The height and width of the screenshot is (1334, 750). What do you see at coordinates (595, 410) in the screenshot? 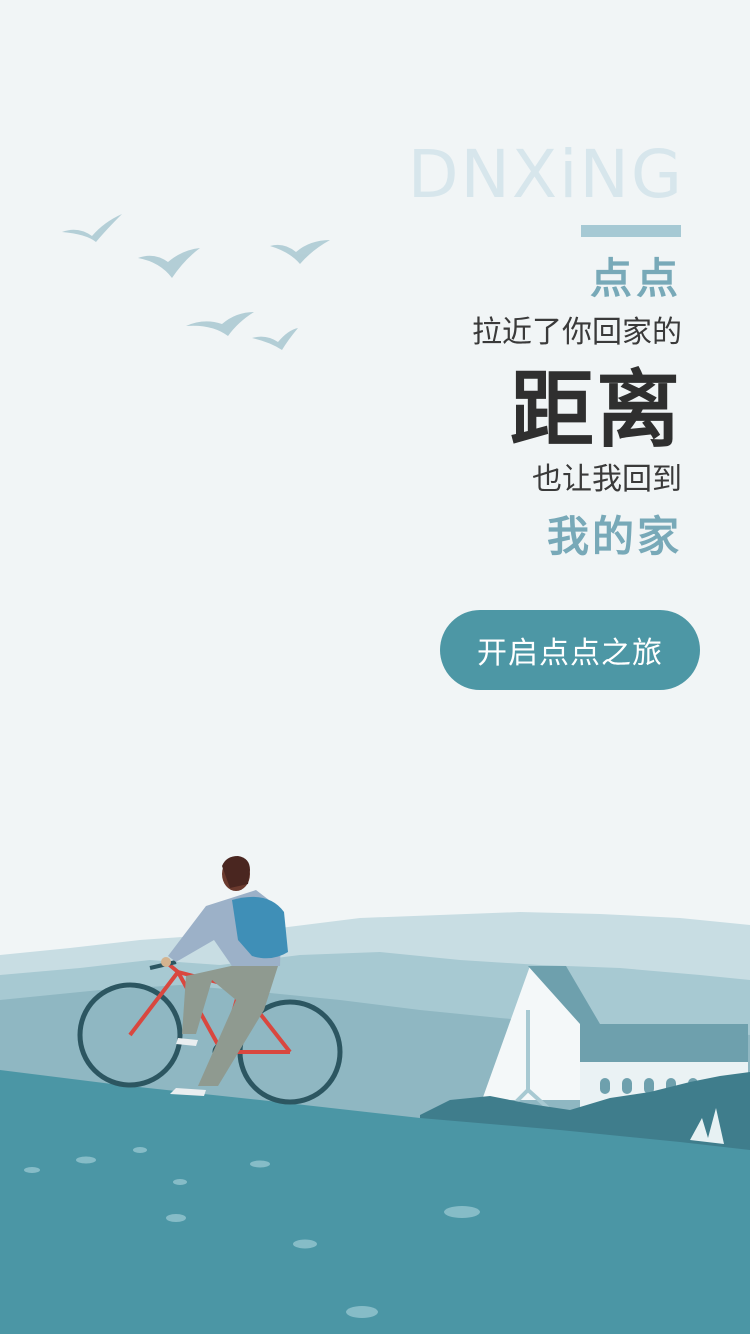
I see `headline-emphasis: 距离` at bounding box center [595, 410].